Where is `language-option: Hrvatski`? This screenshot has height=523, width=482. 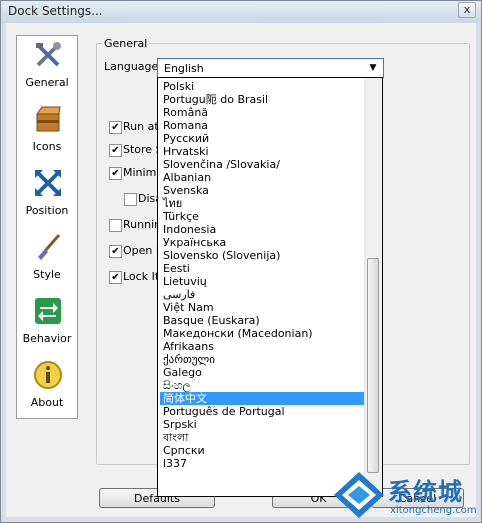 language-option: Hrvatski is located at coordinates (264, 151).